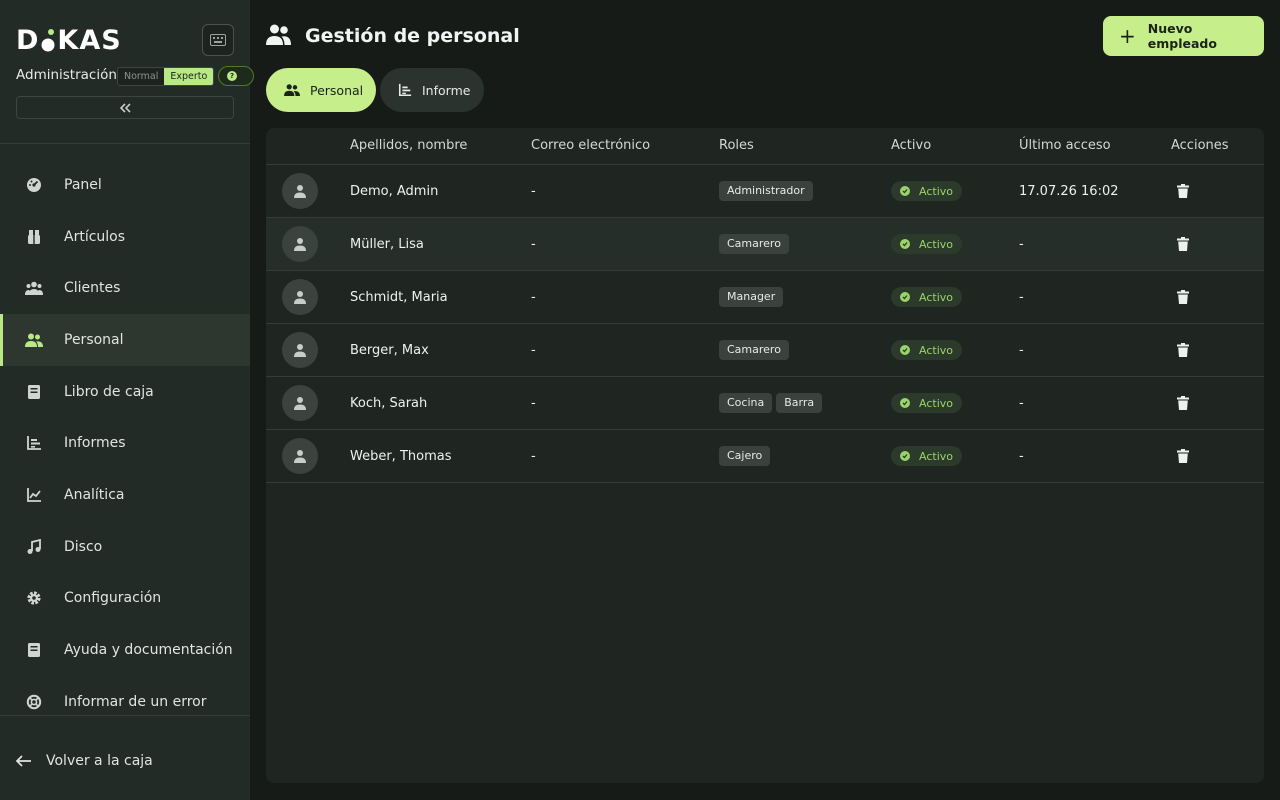 Image resolution: width=1280 pixels, height=800 pixels. What do you see at coordinates (399, 297) in the screenshot?
I see `employee-name: Schmidt, Maria` at bounding box center [399, 297].